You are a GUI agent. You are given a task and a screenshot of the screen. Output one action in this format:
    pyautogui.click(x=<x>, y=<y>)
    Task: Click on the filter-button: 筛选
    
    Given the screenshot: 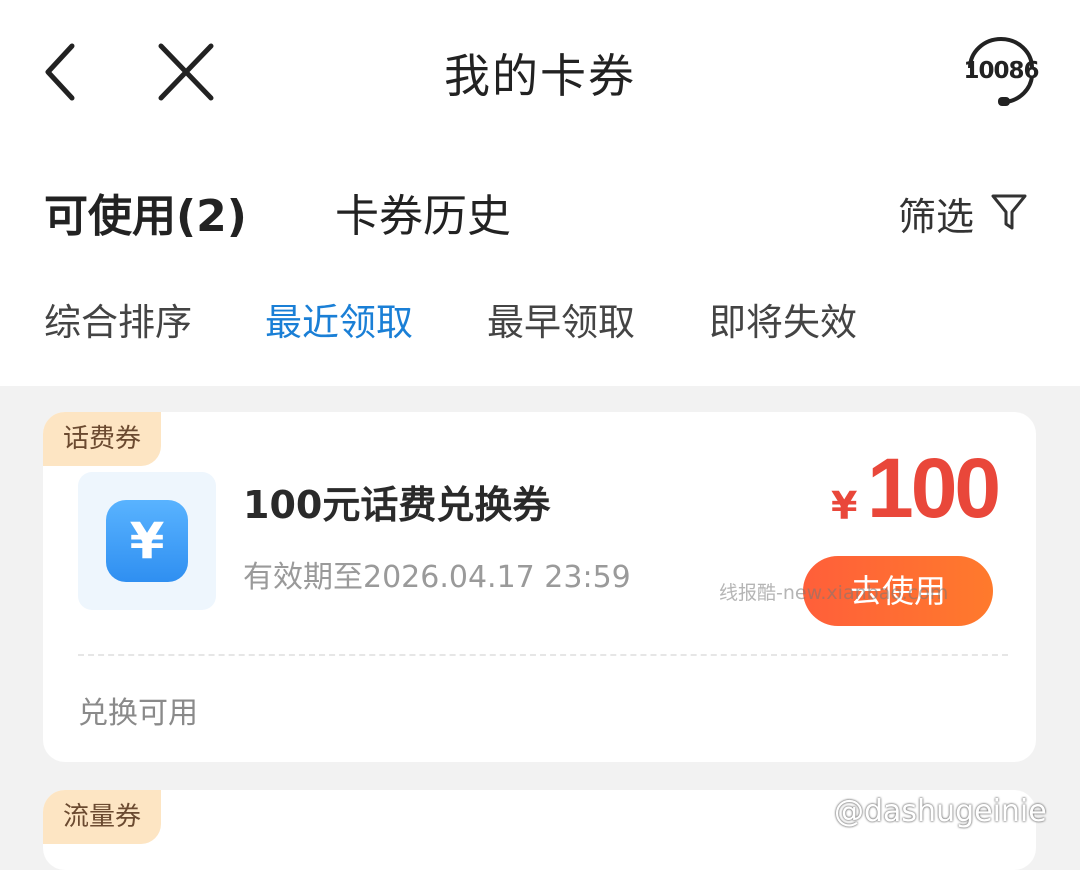 What is the action you would take?
    pyautogui.click(x=962, y=212)
    